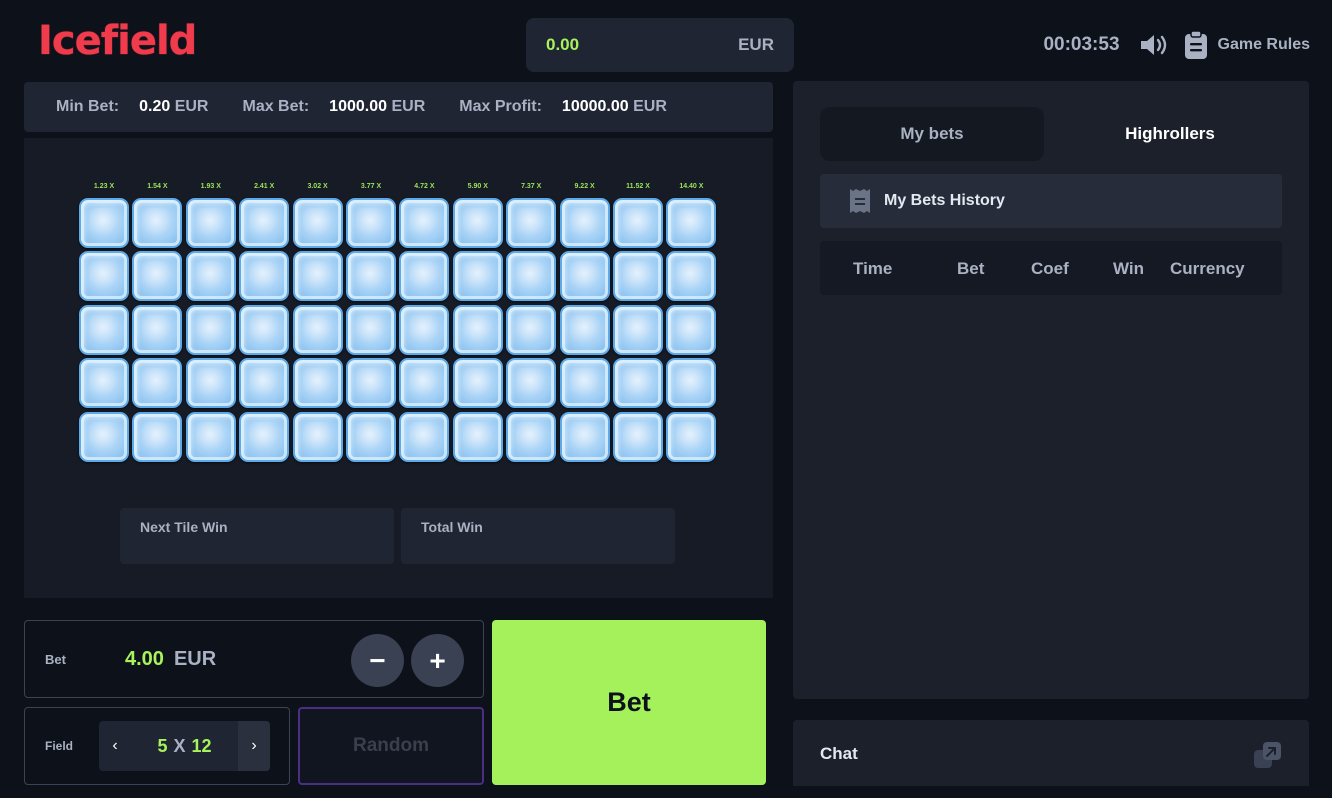  I want to click on column-currency: Currency, so click(1207, 268).